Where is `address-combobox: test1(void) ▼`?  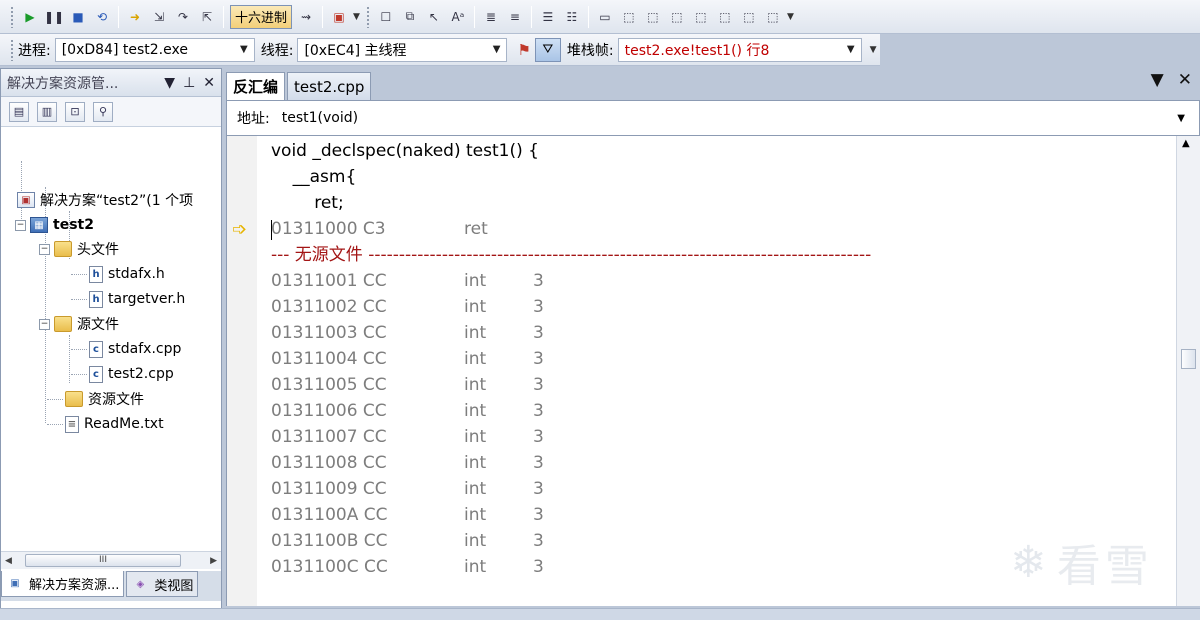 address-combobox: test1(void) ▼ is located at coordinates (733, 118).